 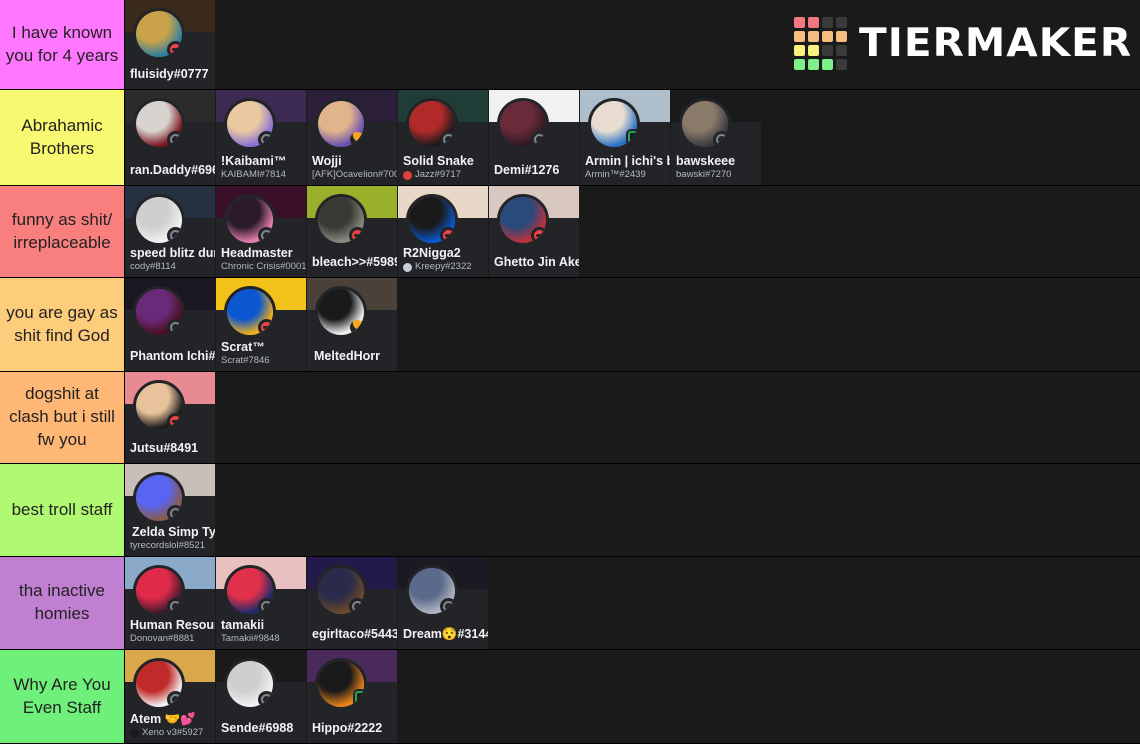 I want to click on member-tag-row: Kreepy#2322, so click(x=445, y=267).